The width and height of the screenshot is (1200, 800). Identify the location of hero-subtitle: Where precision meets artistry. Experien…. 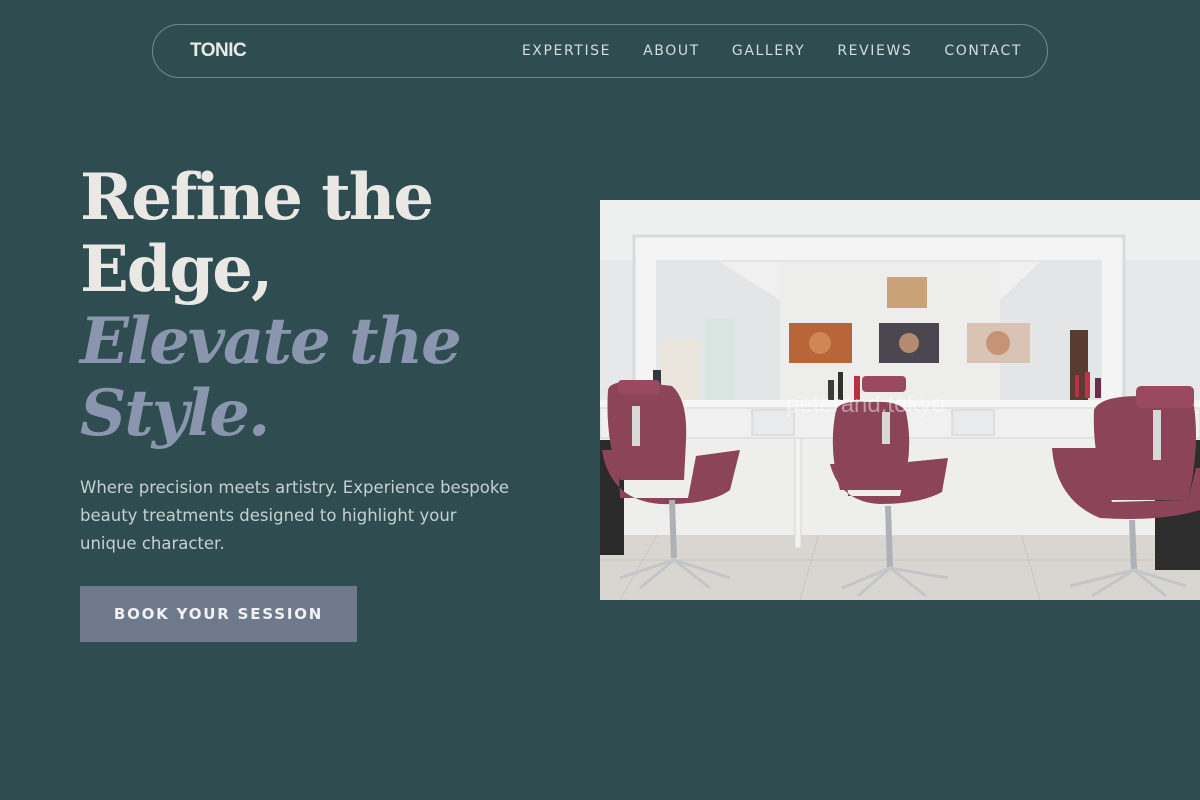
(294, 515).